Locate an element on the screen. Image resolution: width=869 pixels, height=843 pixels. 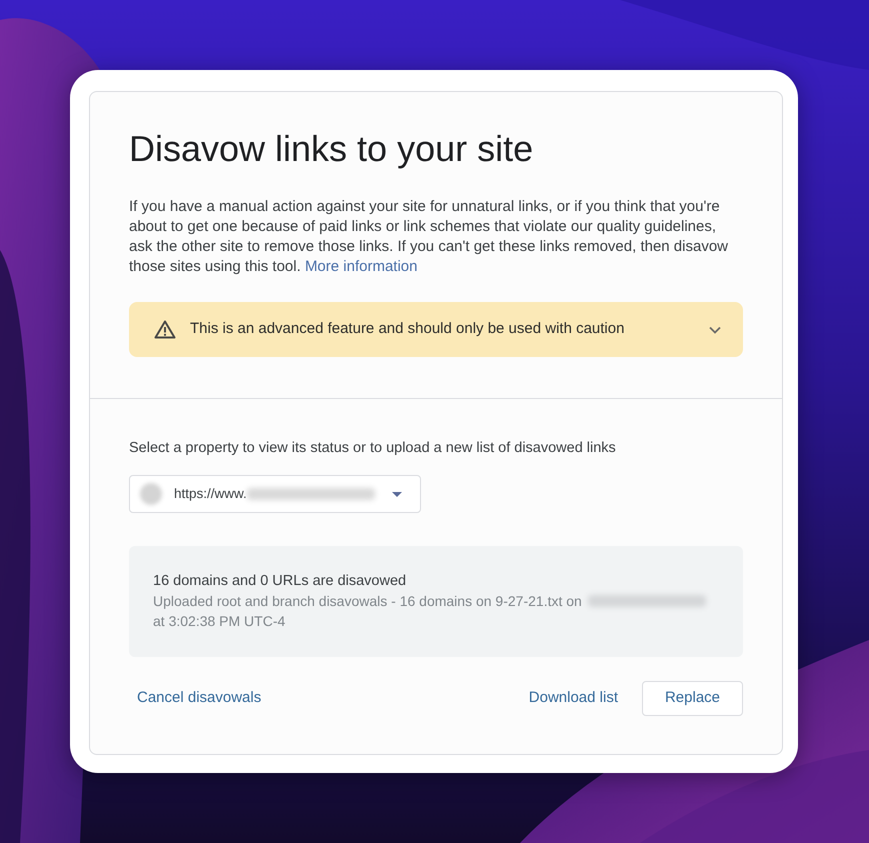
more-information-link: More information is located at coordinates (361, 266).